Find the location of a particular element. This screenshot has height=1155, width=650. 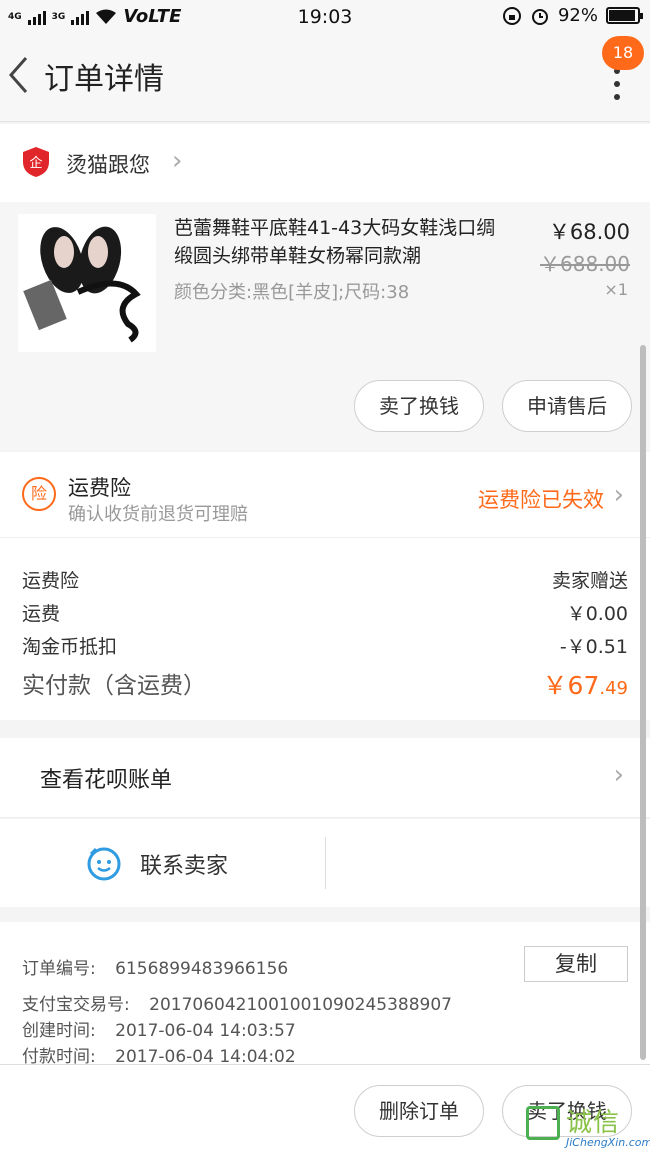

contact-seller-button: 联系卖家 is located at coordinates (184, 864).